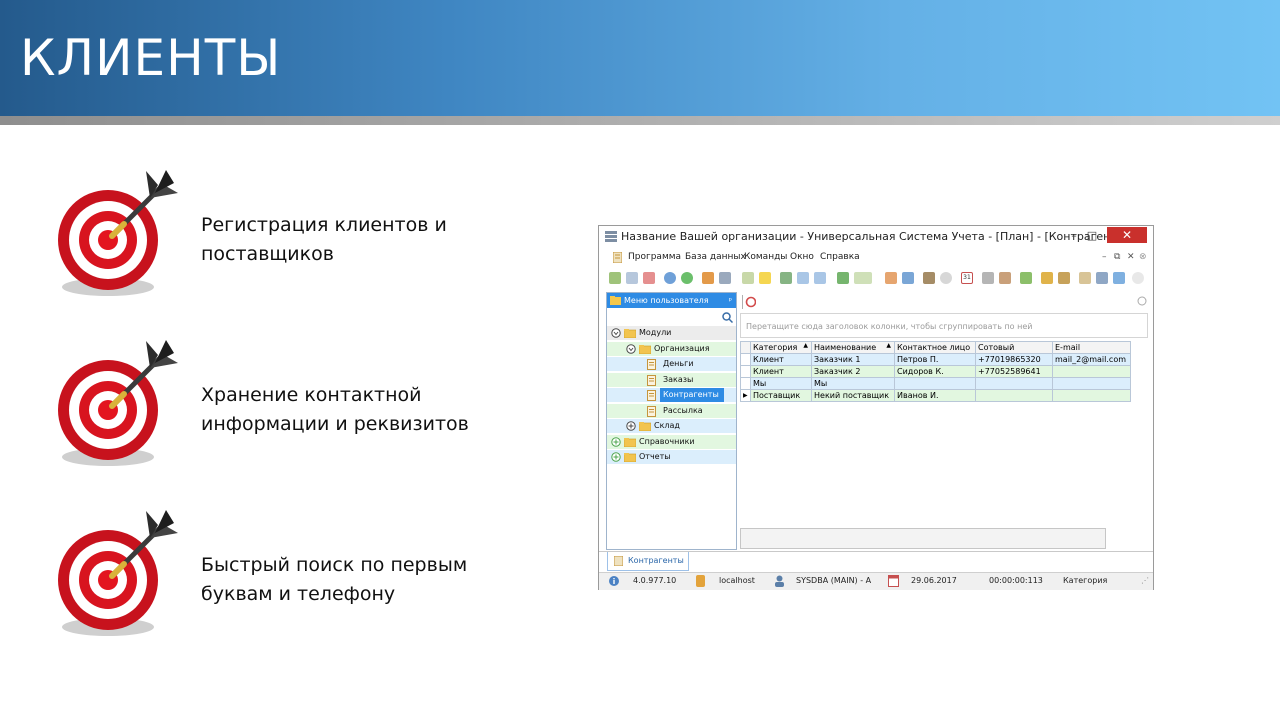 This screenshot has height=720, width=1280. I want to click on import-icon, so click(748, 278).